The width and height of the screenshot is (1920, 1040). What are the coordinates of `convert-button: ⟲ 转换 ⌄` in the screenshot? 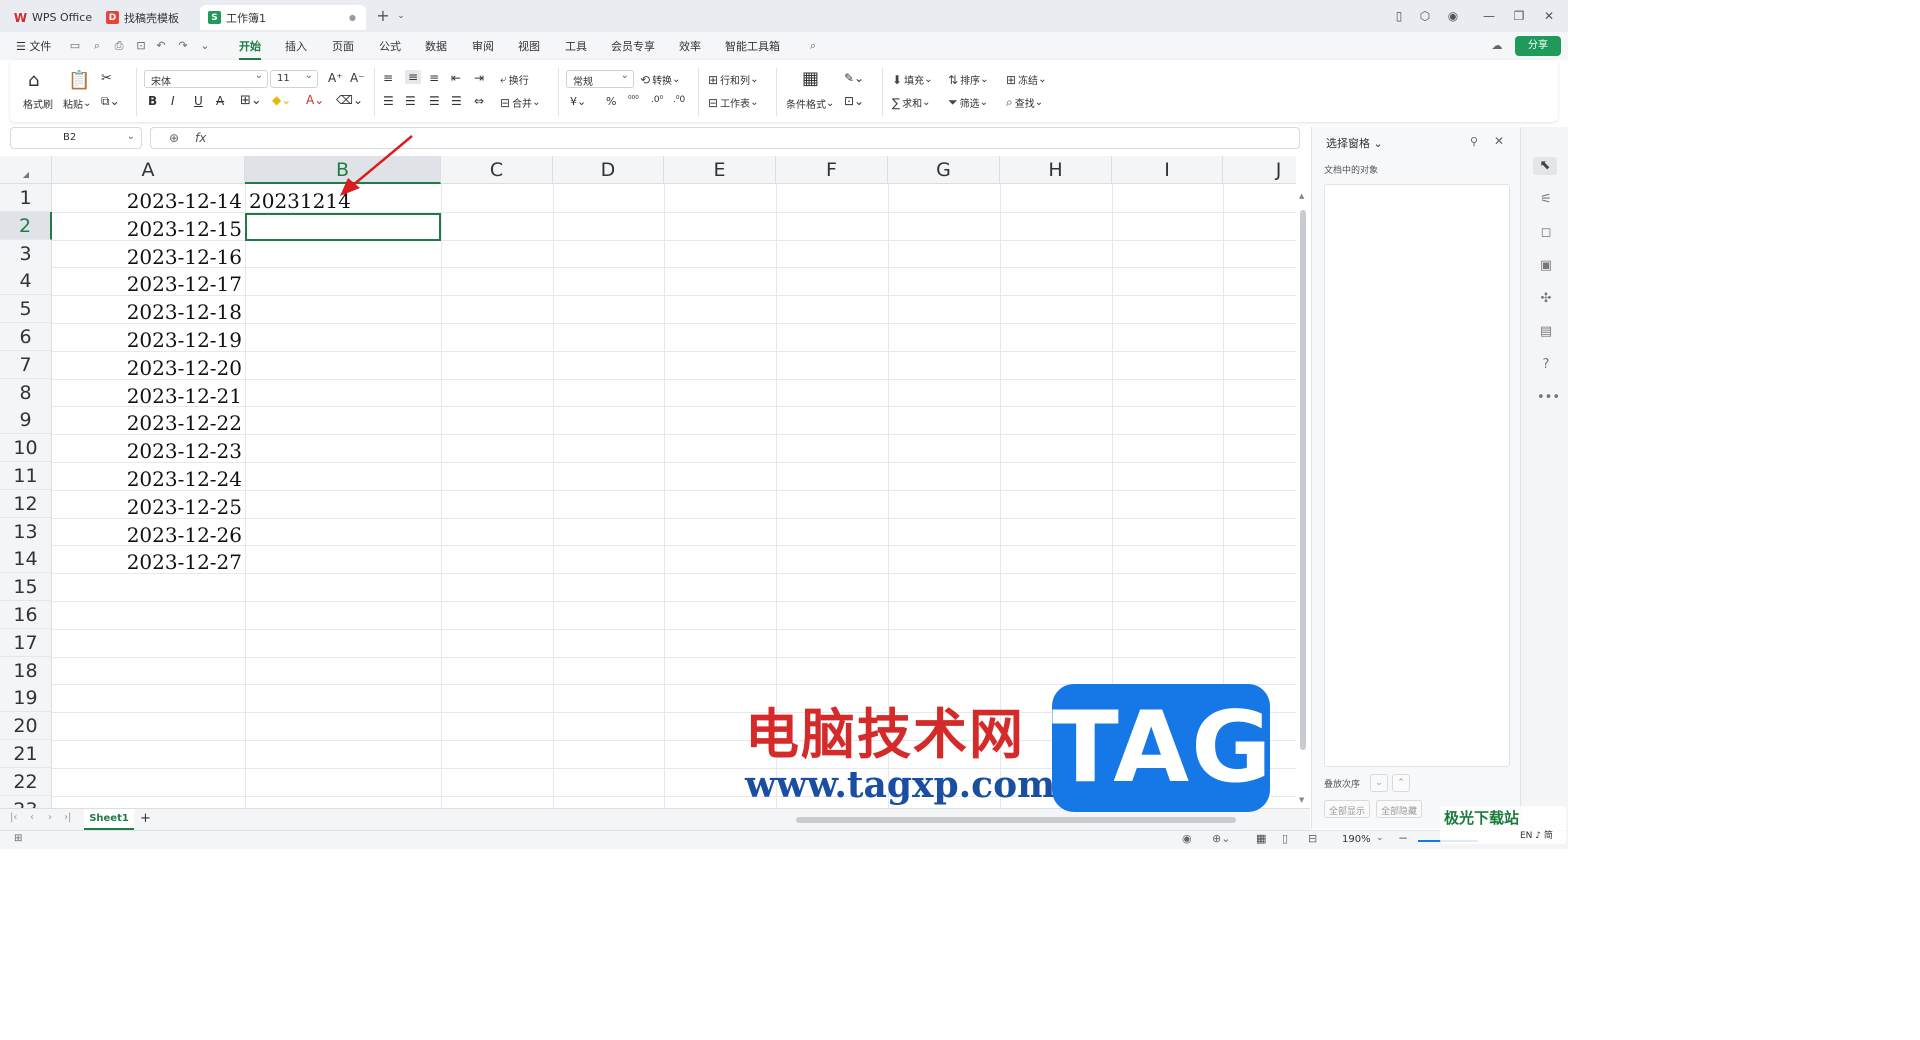 It's located at (660, 80).